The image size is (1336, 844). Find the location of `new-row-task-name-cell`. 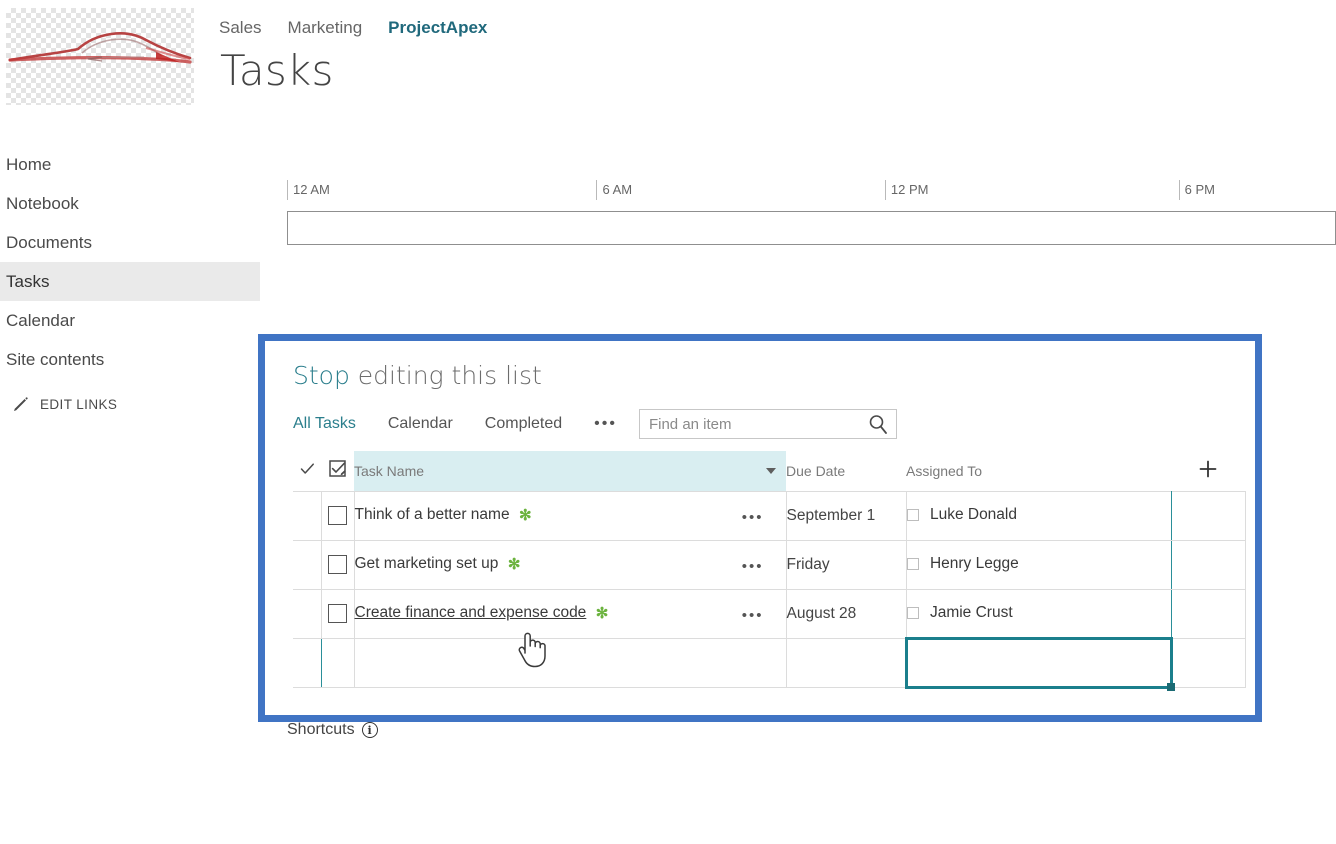

new-row-task-name-cell is located at coordinates (570, 662).